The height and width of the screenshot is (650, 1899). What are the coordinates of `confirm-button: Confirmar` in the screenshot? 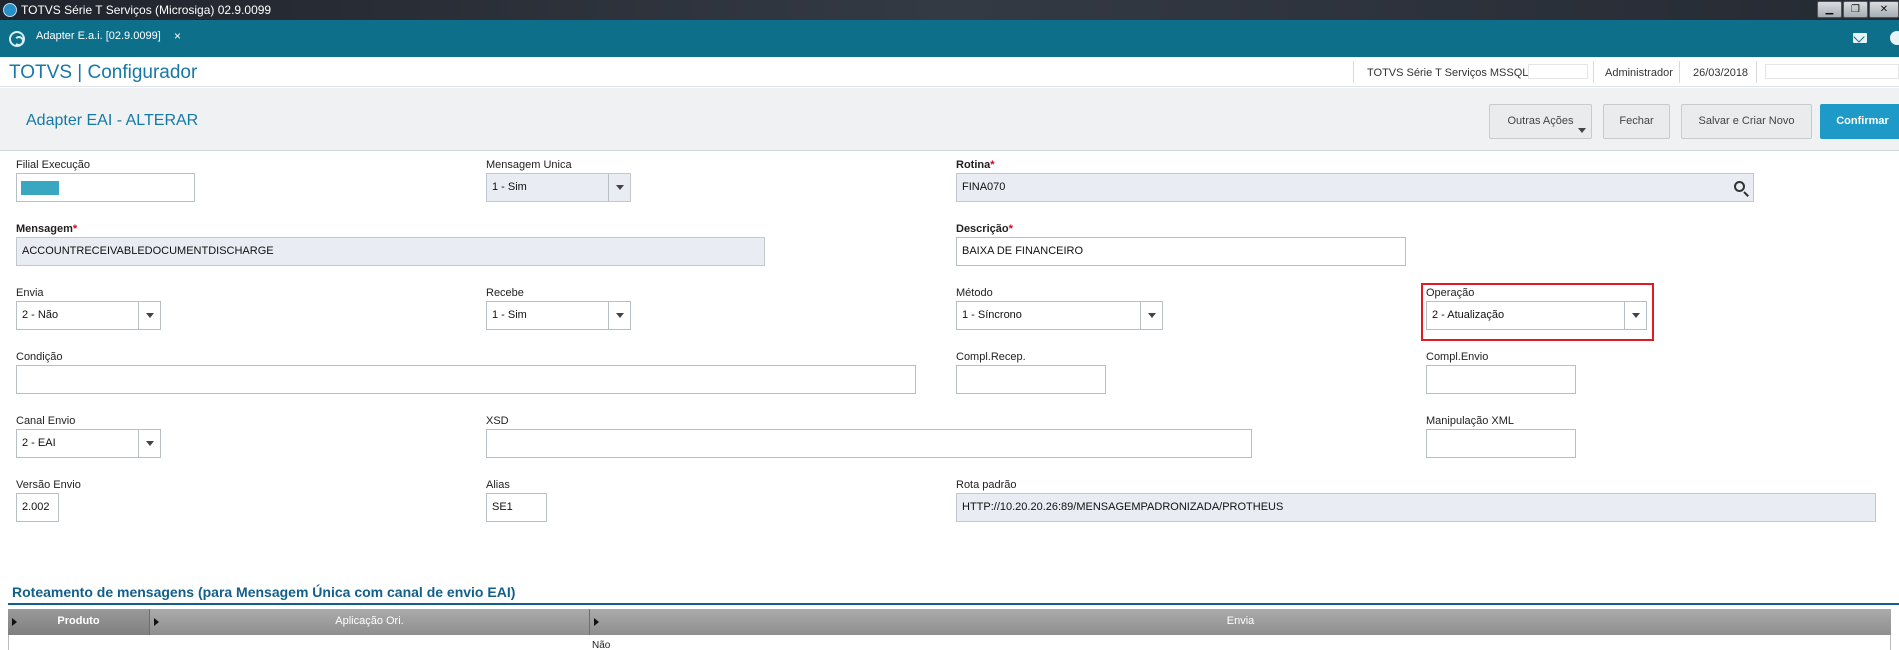 It's located at (1859, 121).